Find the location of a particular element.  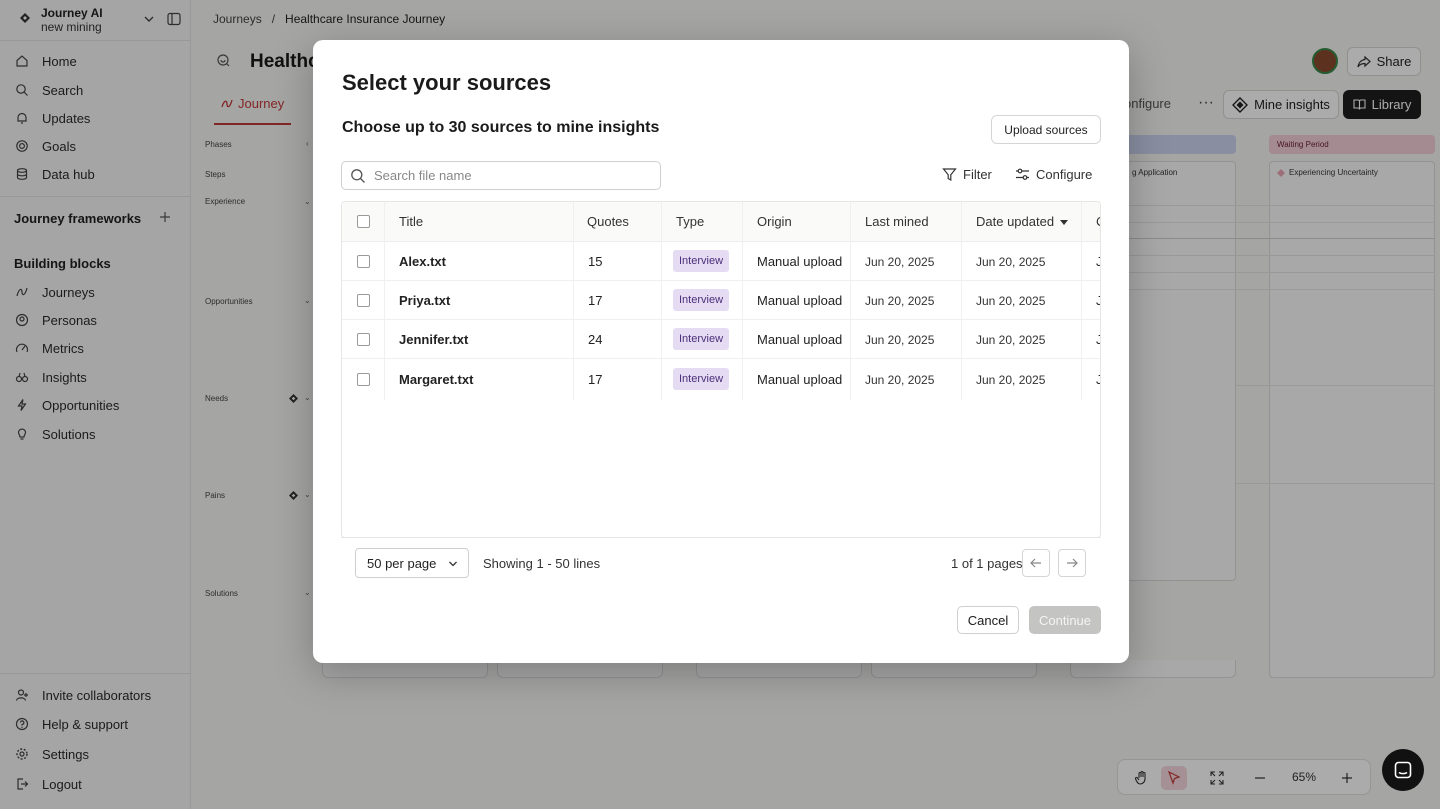

filter-button: Filter is located at coordinates (967, 174).